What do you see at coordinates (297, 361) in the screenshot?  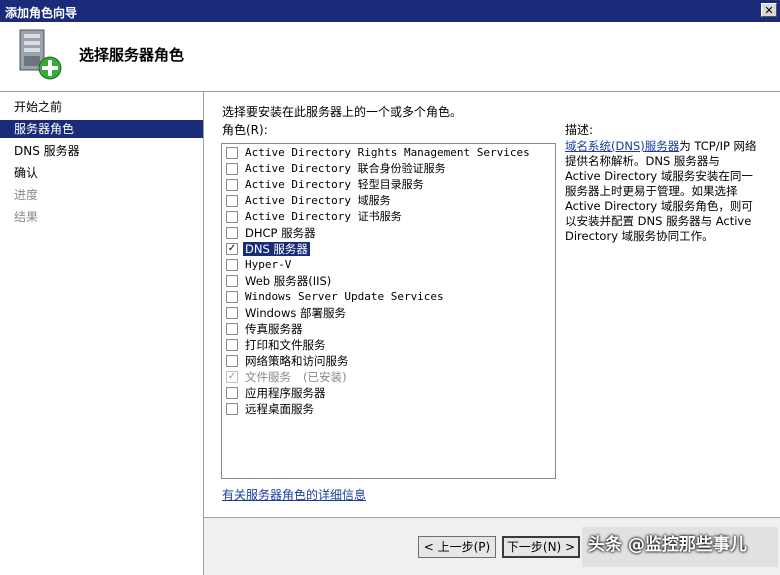 I see `role-label: 网络策略和访问服务` at bounding box center [297, 361].